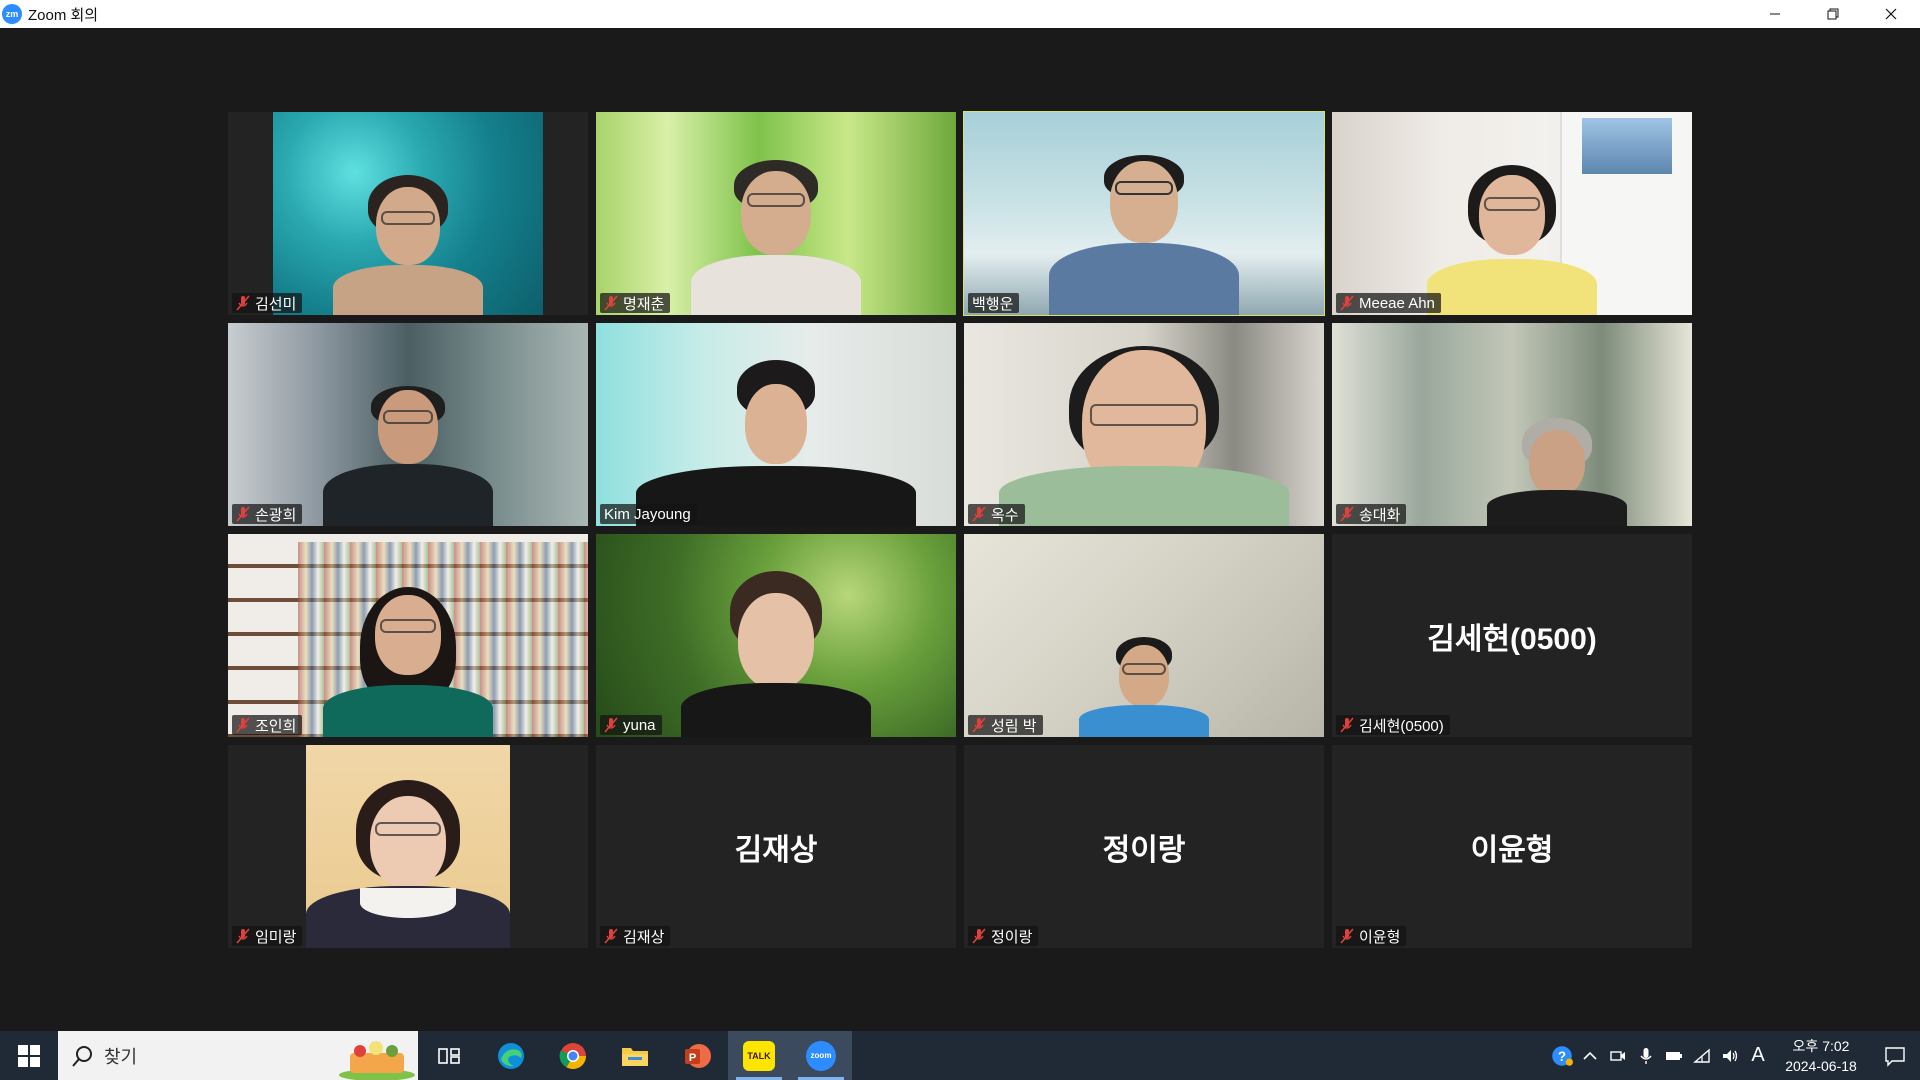 The height and width of the screenshot is (1080, 1920). I want to click on clock-date: 2024-06-18, so click(1821, 1065).